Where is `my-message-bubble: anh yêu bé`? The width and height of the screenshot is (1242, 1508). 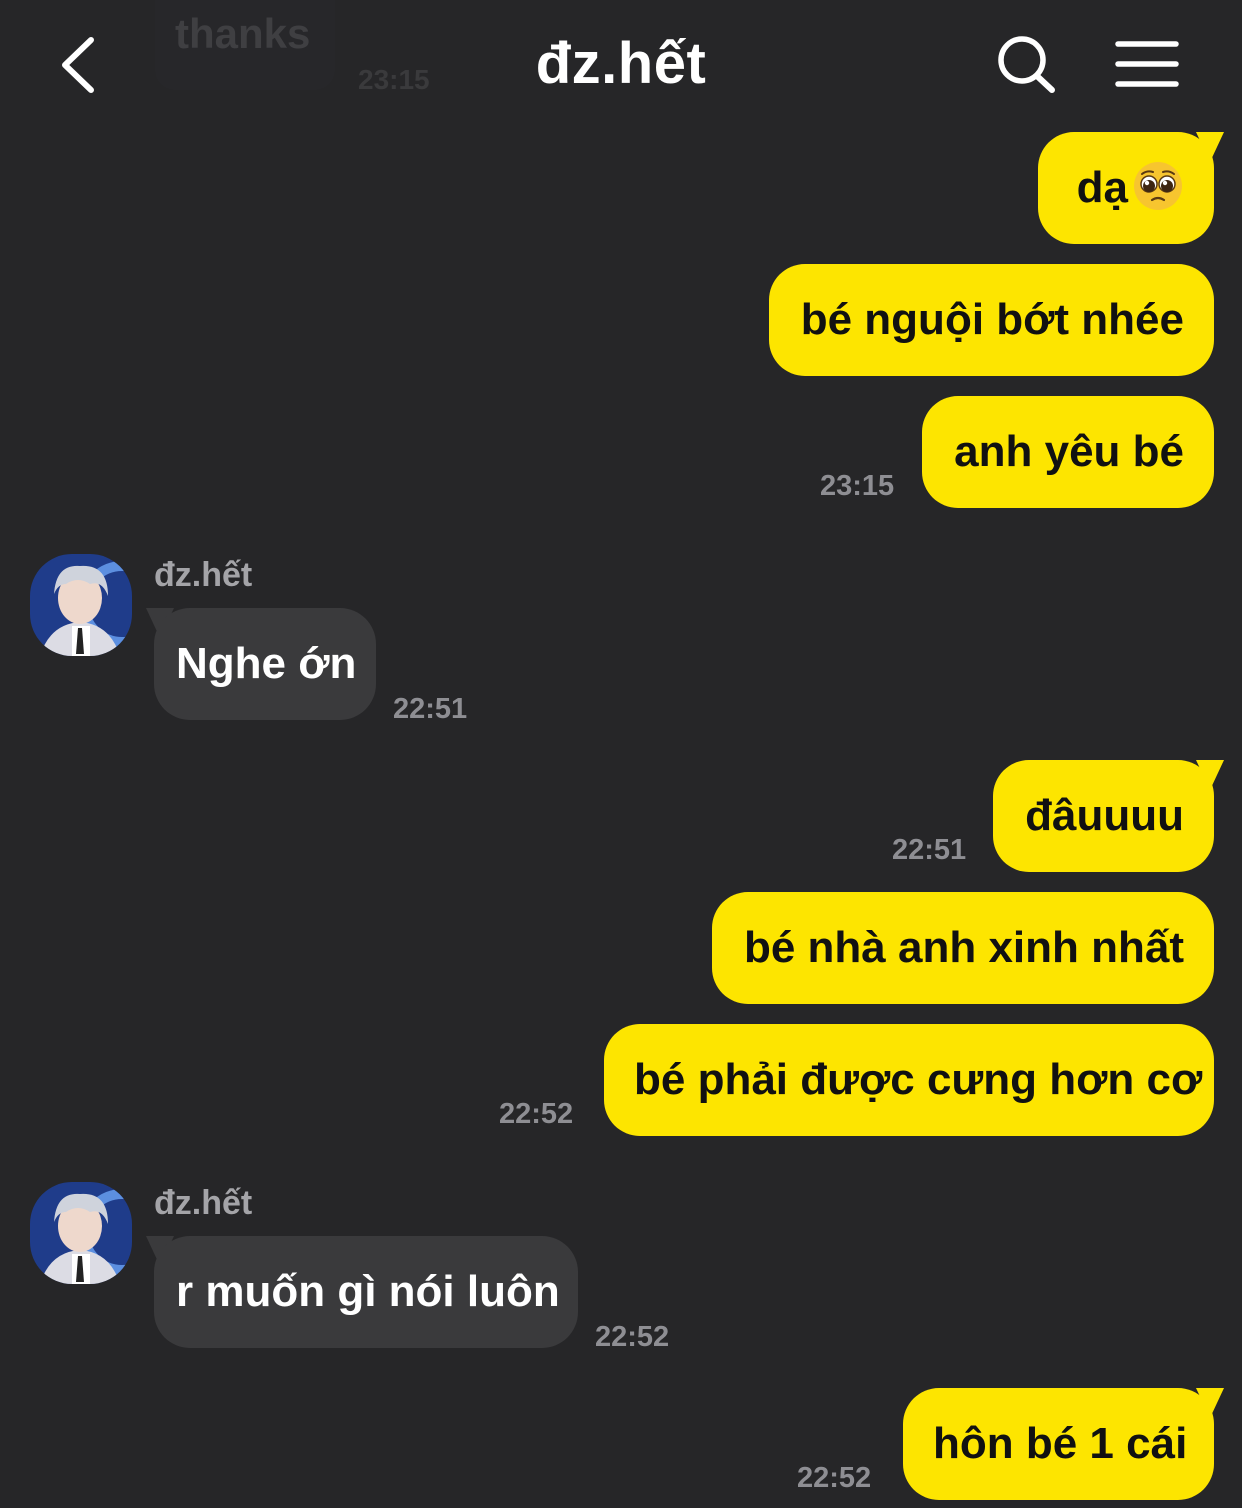
my-message-bubble: anh yêu bé is located at coordinates (1068, 452).